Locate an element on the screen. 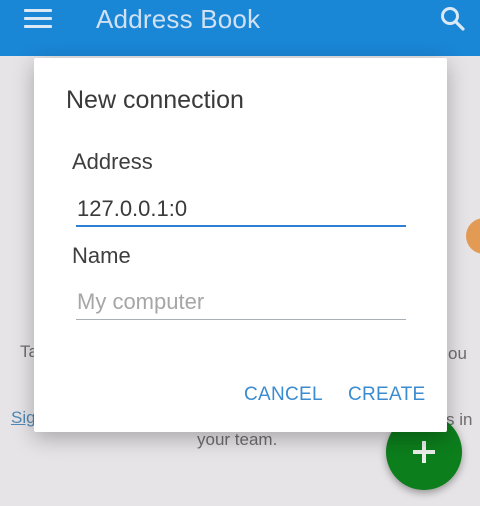 The height and width of the screenshot is (506, 480). name-label: Name is located at coordinates (101, 255).